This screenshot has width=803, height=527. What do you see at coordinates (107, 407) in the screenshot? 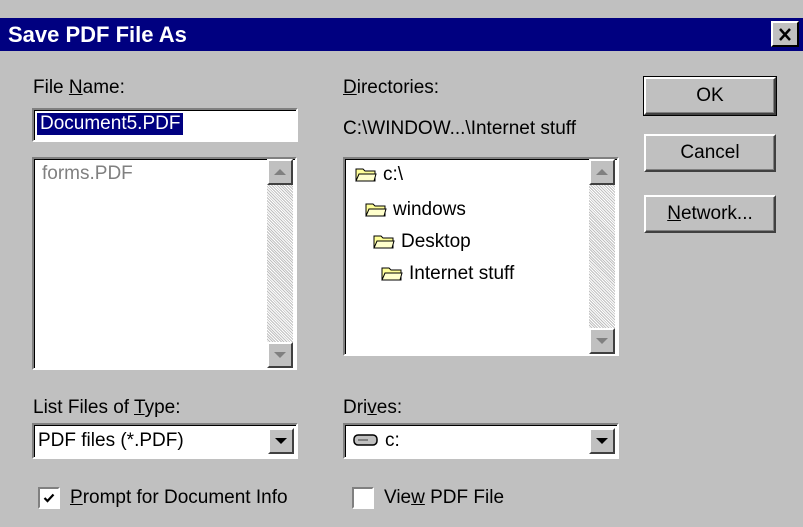
I see `file-type-label: List Files of Type:` at bounding box center [107, 407].